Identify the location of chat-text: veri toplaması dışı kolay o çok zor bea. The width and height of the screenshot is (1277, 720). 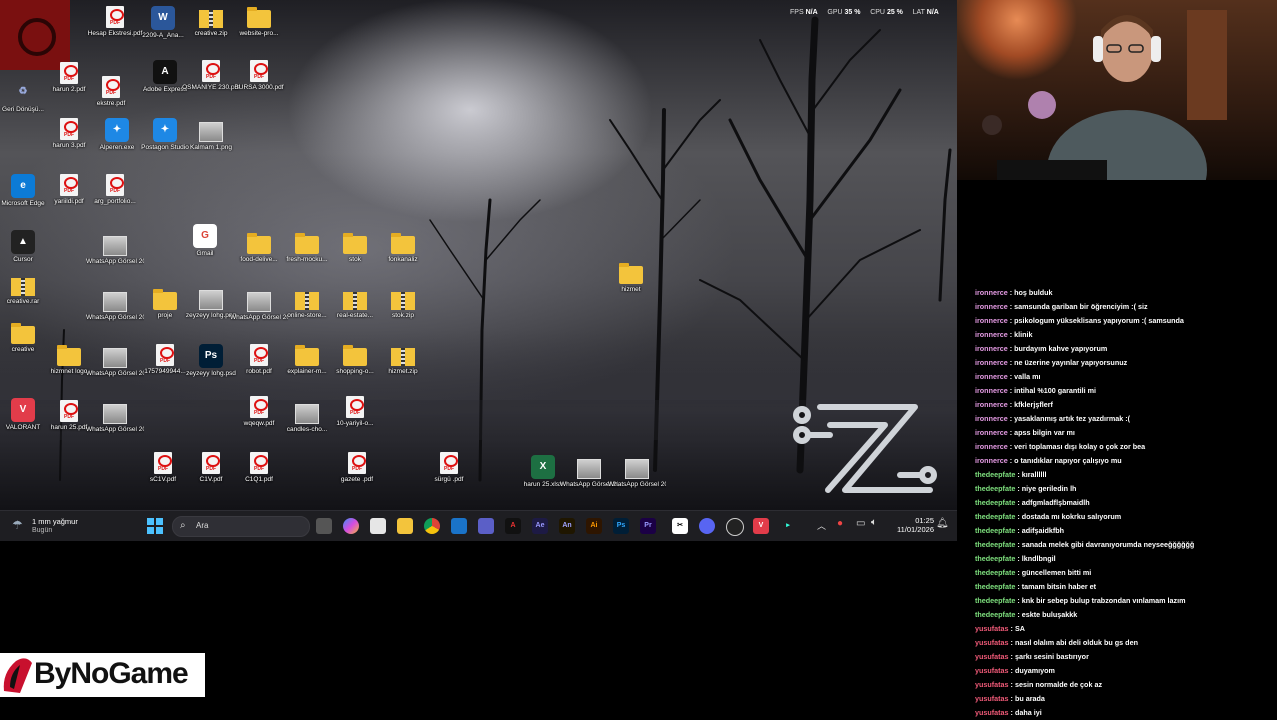
(1080, 446).